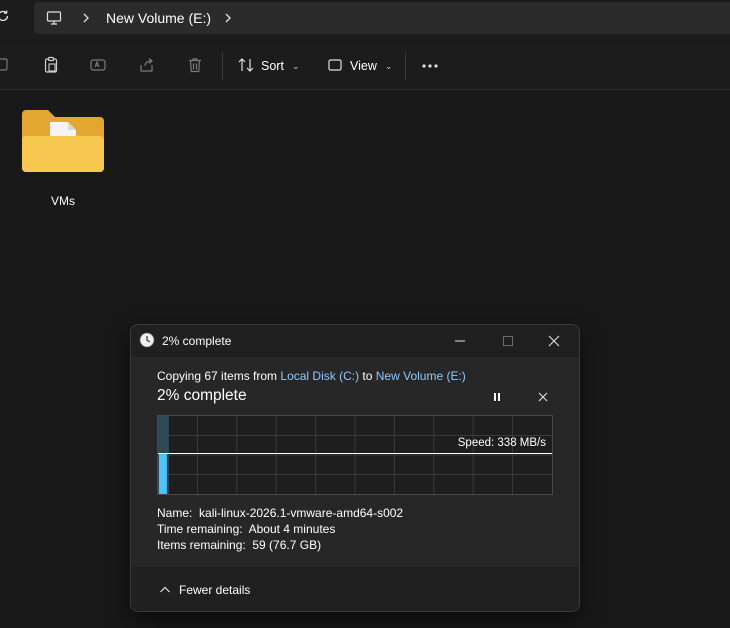 Image resolution: width=730 pixels, height=628 pixels. What do you see at coordinates (382, 18) in the screenshot?
I see `address-bar: New Volume (E:)` at bounding box center [382, 18].